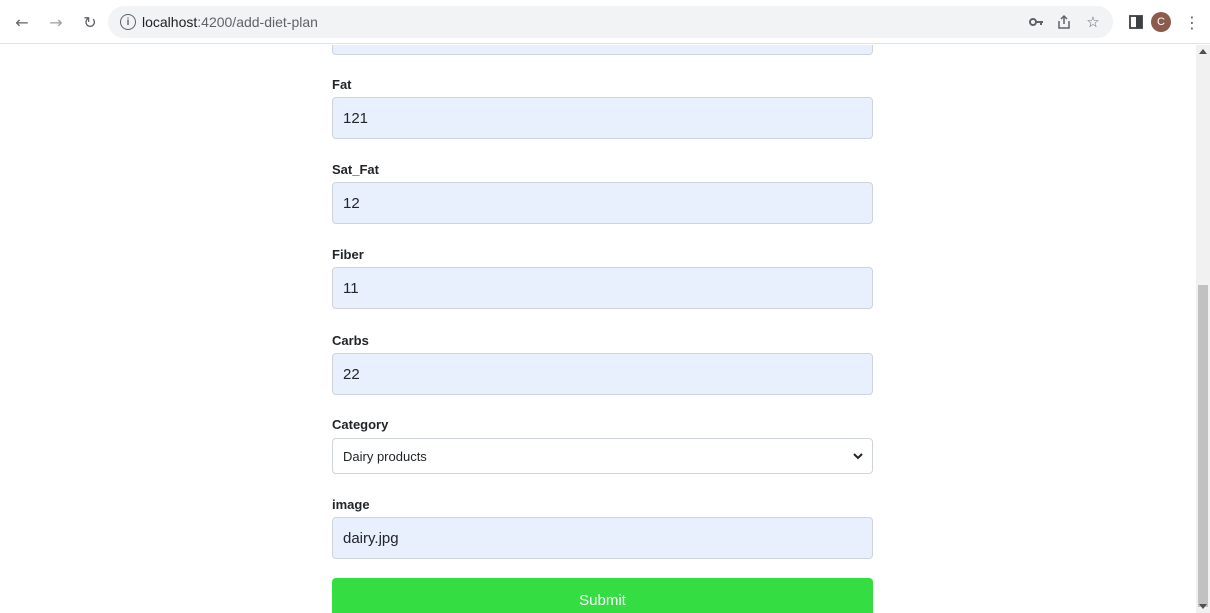  I want to click on fiber-label: Fiber, so click(348, 254).